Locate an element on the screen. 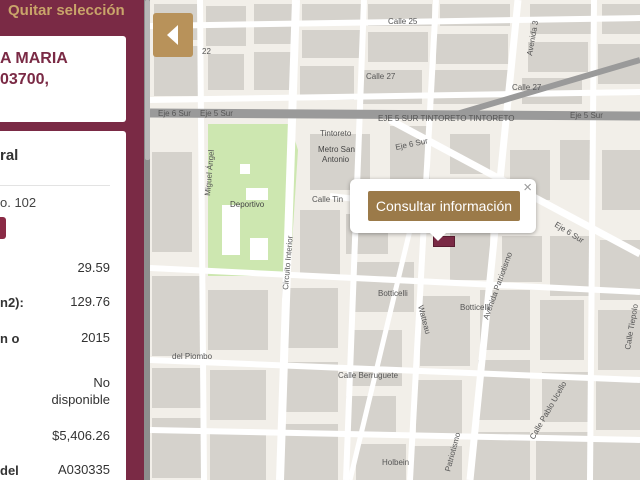 This screenshot has width=640, height=480. address-card: A MARIA 03700, is located at coordinates (63, 79).